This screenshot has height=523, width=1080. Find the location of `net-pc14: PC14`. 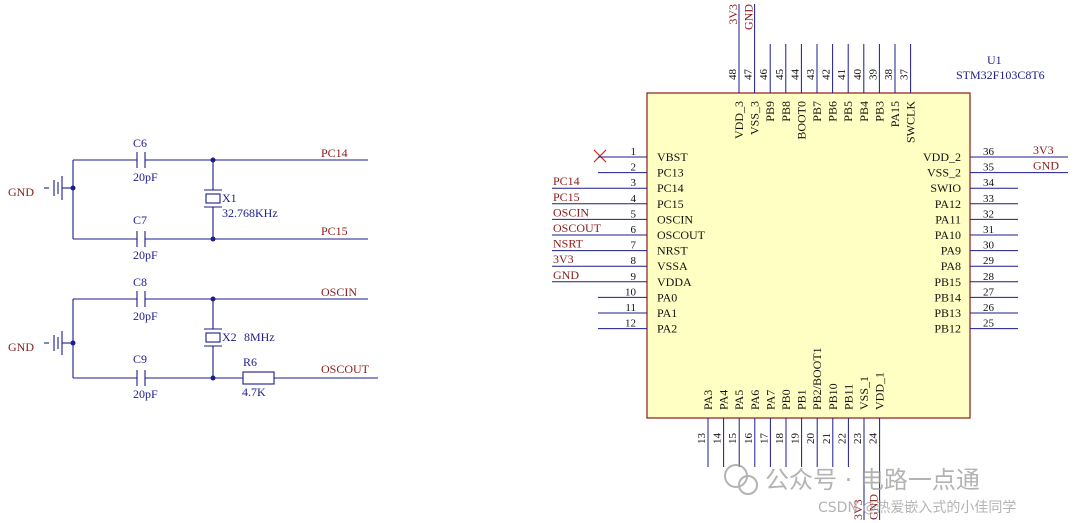

net-pc14: PC14 is located at coordinates (334, 153).